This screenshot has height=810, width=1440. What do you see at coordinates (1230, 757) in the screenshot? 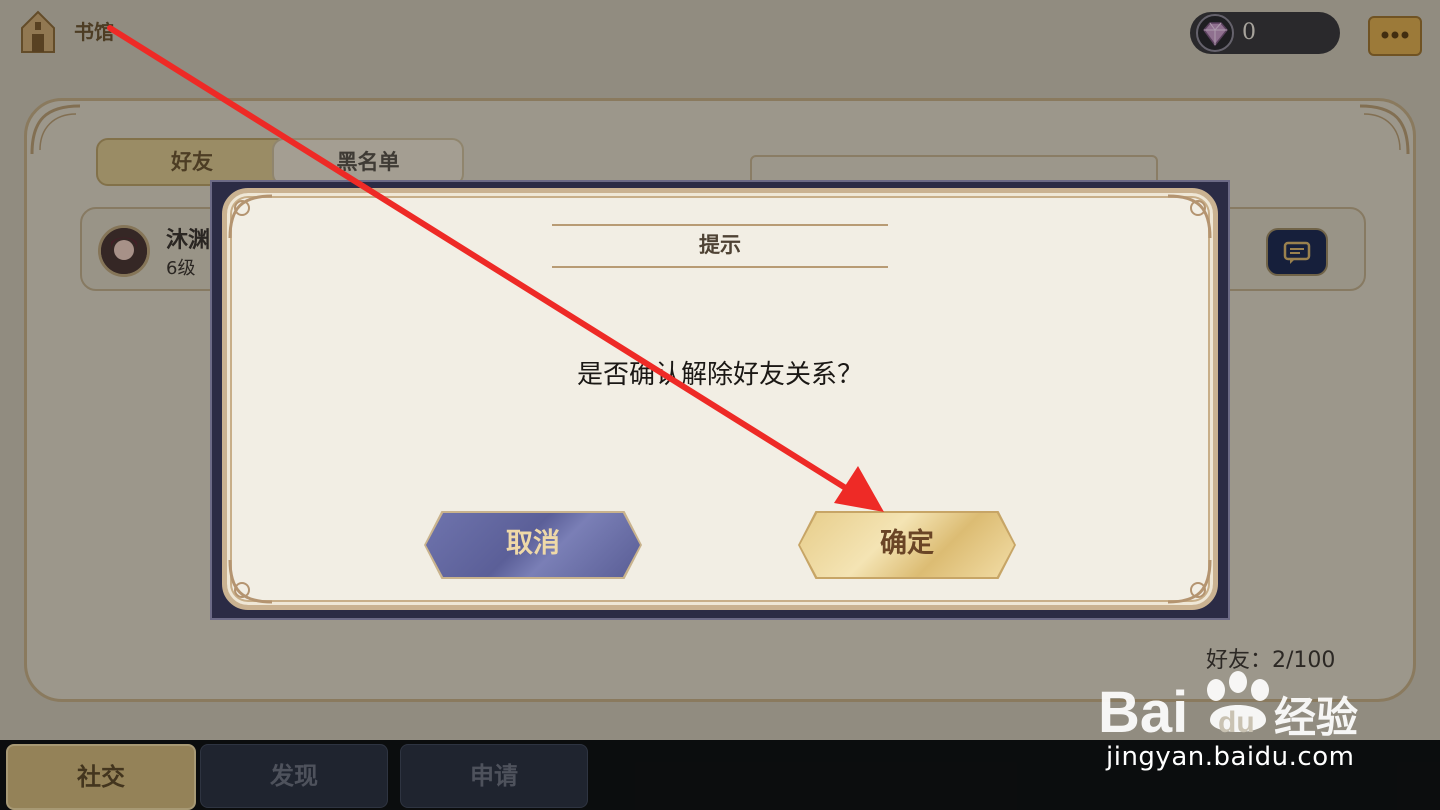
I see `watermark-url: jingyan.baidu.com` at bounding box center [1230, 757].